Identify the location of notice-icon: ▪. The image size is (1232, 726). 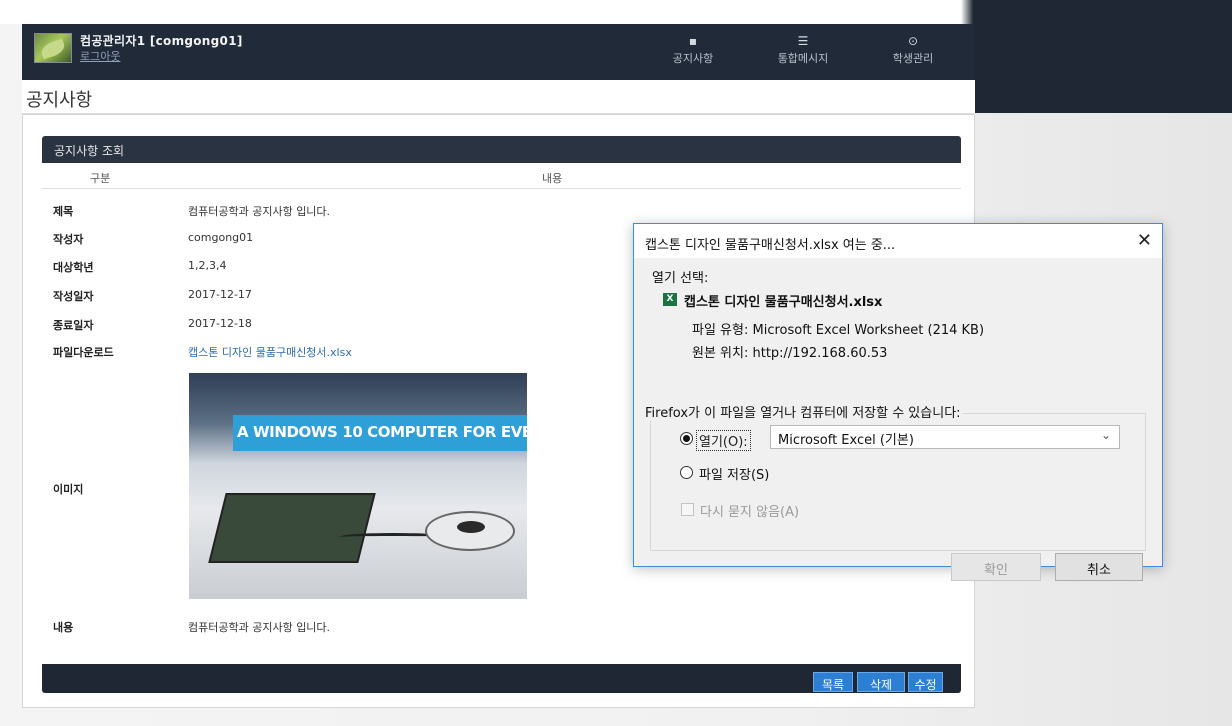
(693, 41).